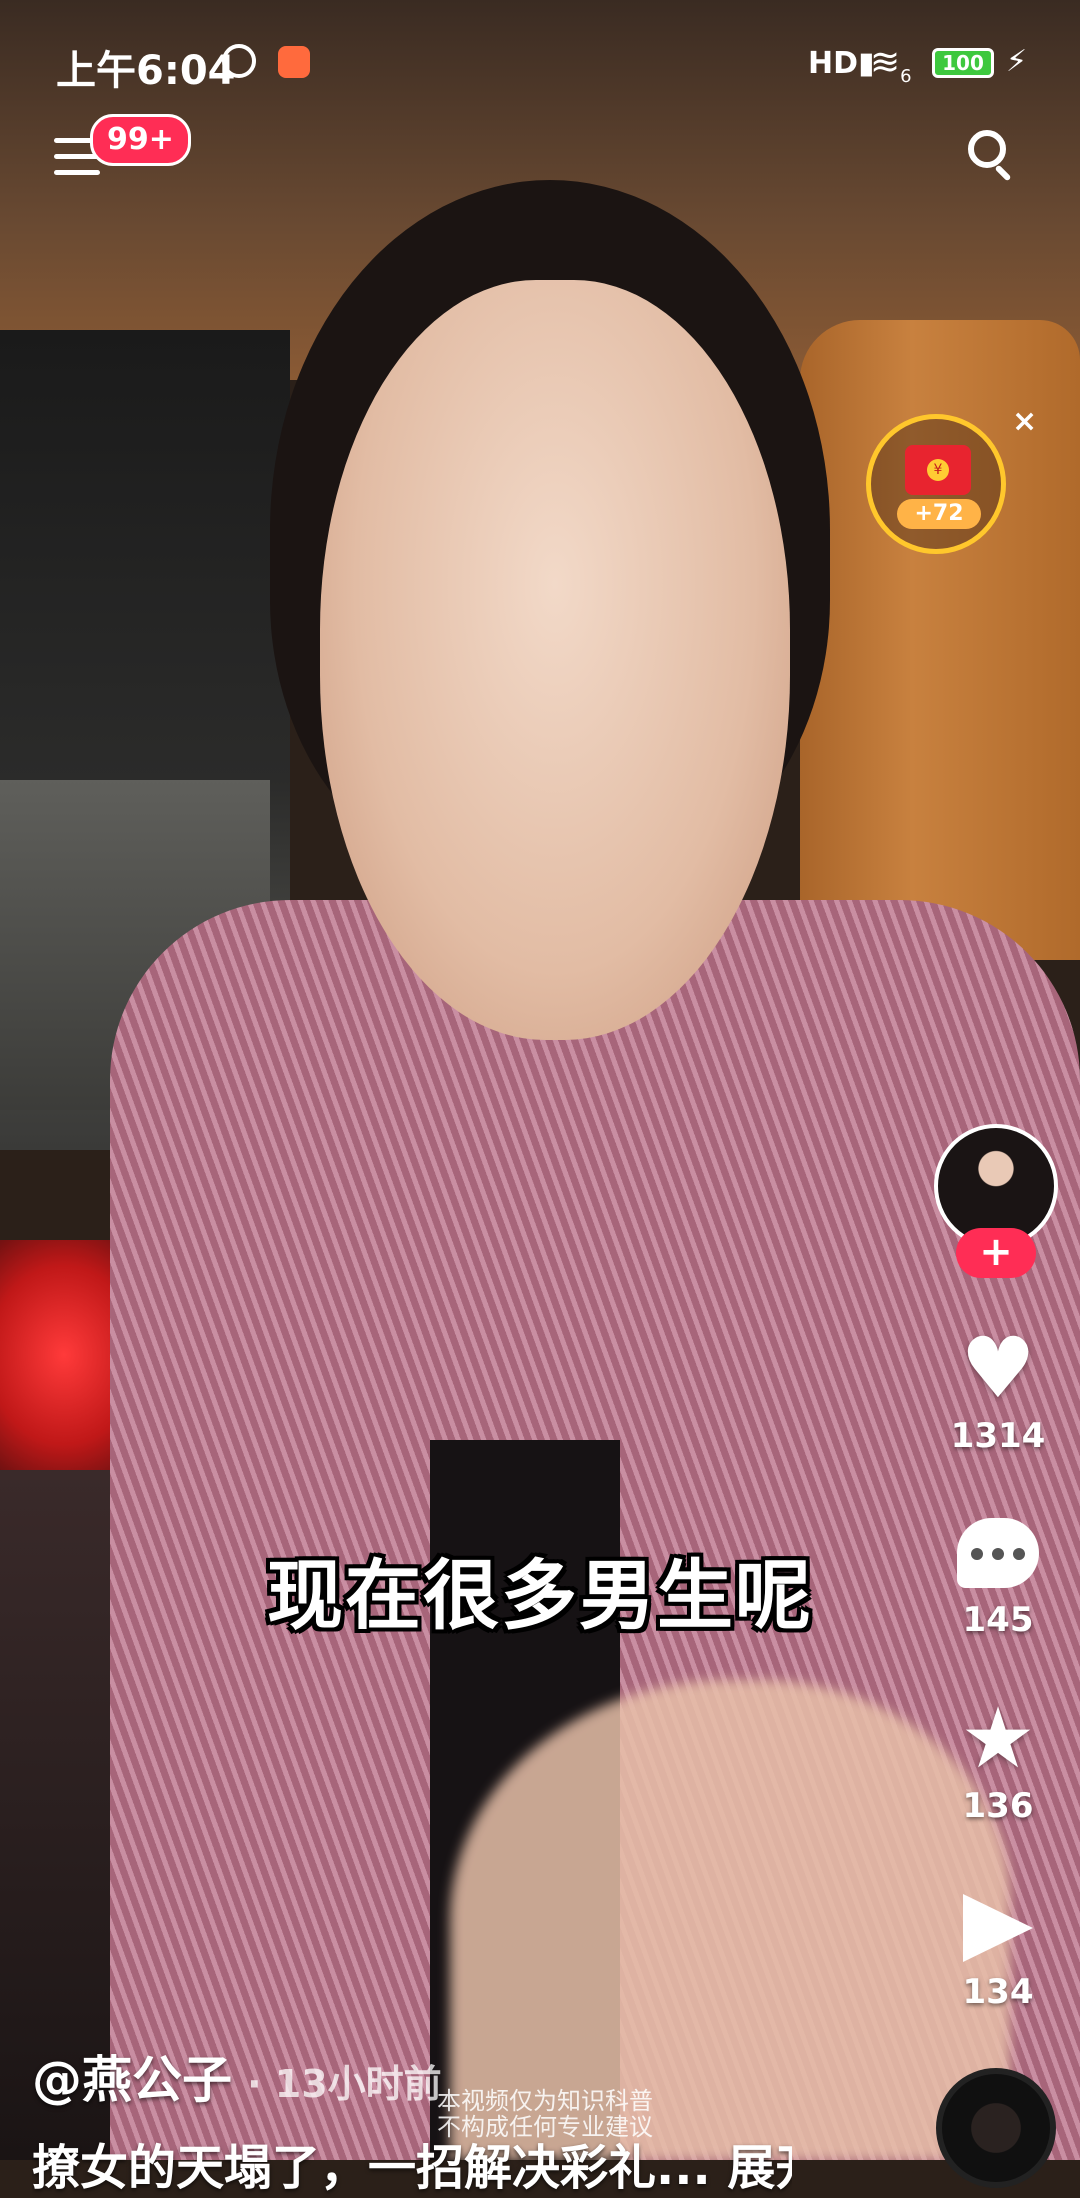 The width and height of the screenshot is (1080, 2198). Describe the element at coordinates (998, 1806) in the screenshot. I see `favorite-count: 136` at that location.